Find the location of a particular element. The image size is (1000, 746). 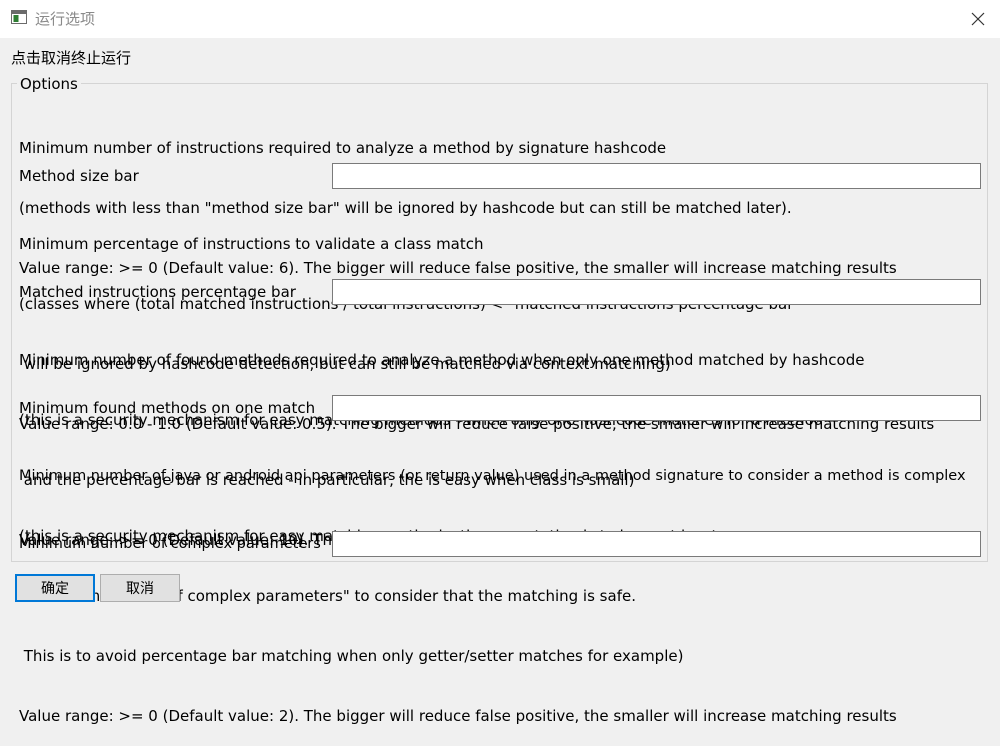

title-bar: 运行选项 is located at coordinates (500, 19).